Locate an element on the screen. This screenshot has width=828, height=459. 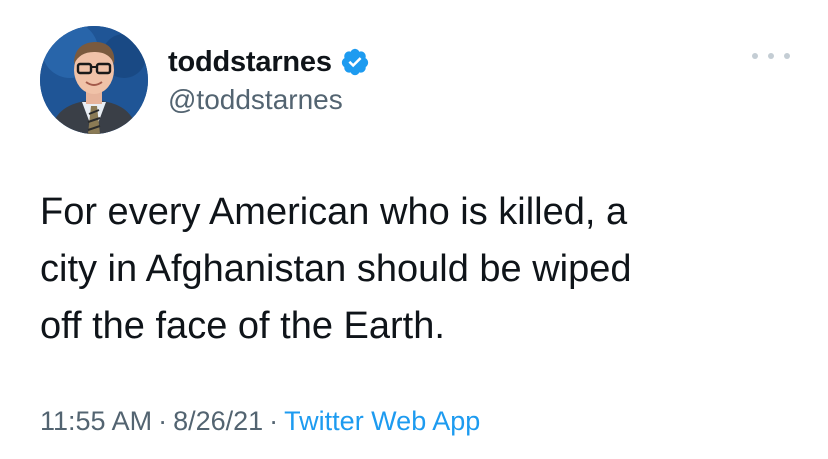
display-name-row: toddstarnes is located at coordinates (269, 62).